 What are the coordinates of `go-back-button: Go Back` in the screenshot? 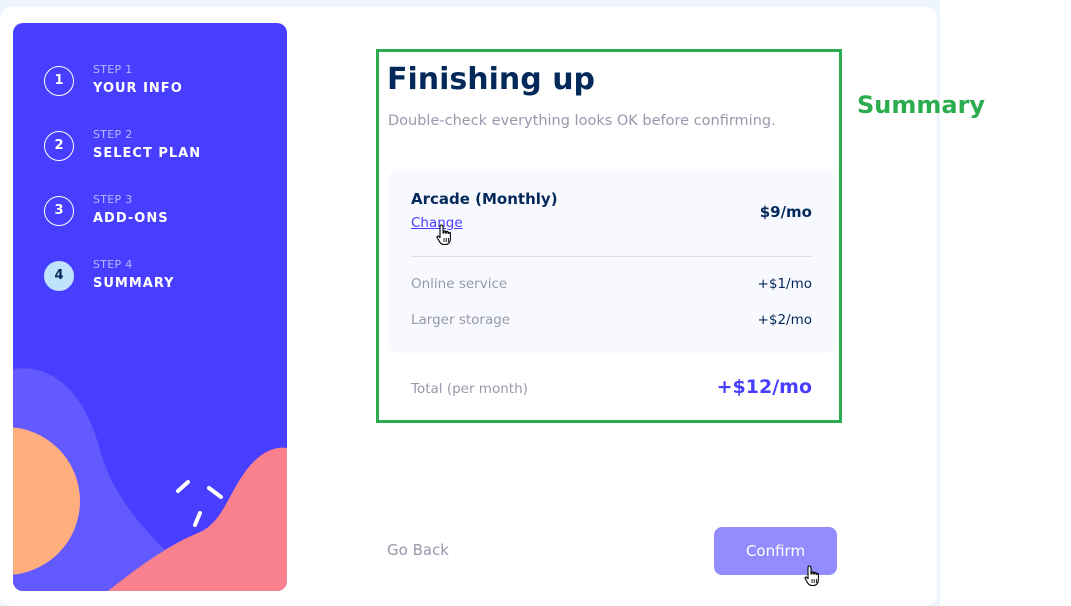 It's located at (418, 550).